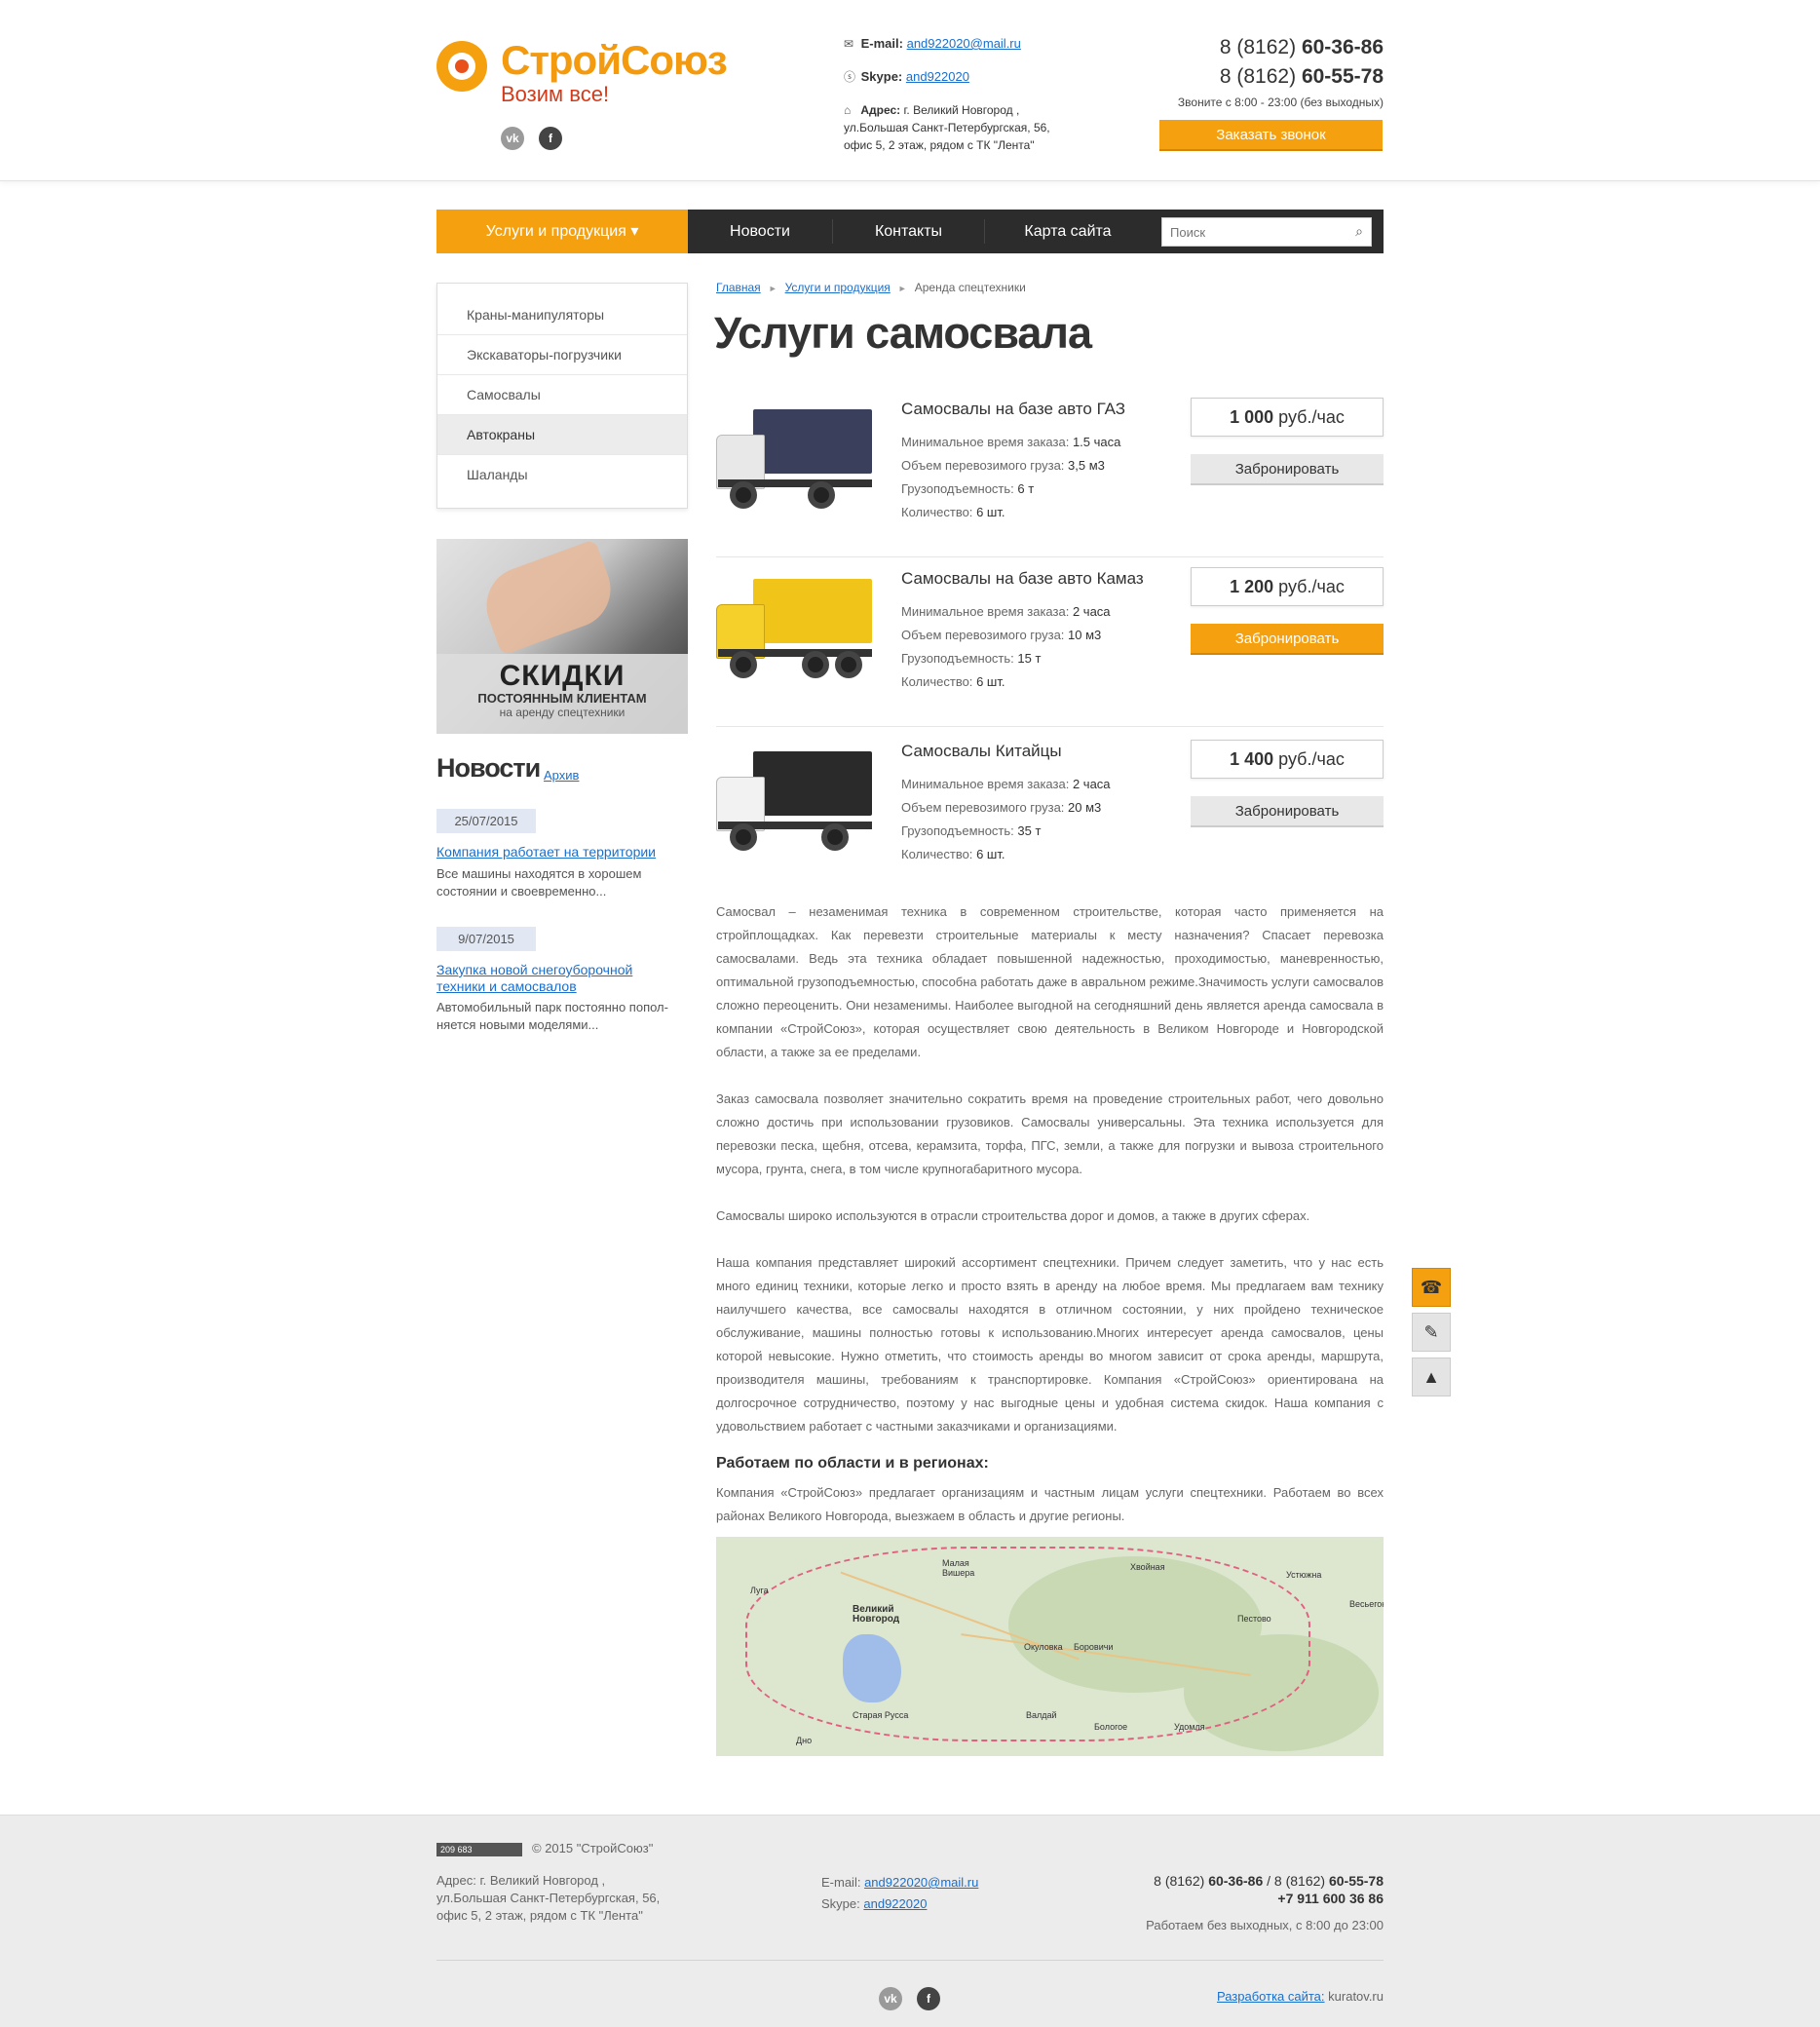  What do you see at coordinates (881, 1715) in the screenshot?
I see `map-city-label: Старая Русса` at bounding box center [881, 1715].